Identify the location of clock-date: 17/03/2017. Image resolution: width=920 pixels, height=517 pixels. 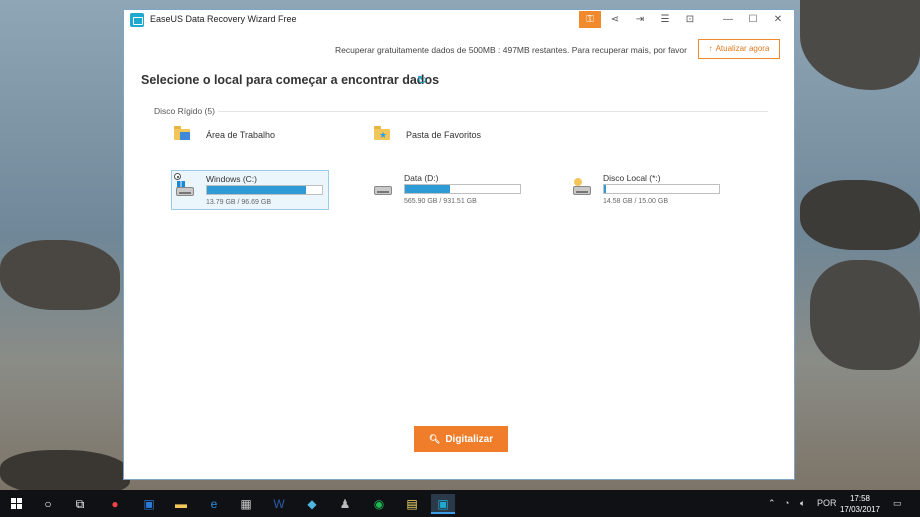
(860, 509).